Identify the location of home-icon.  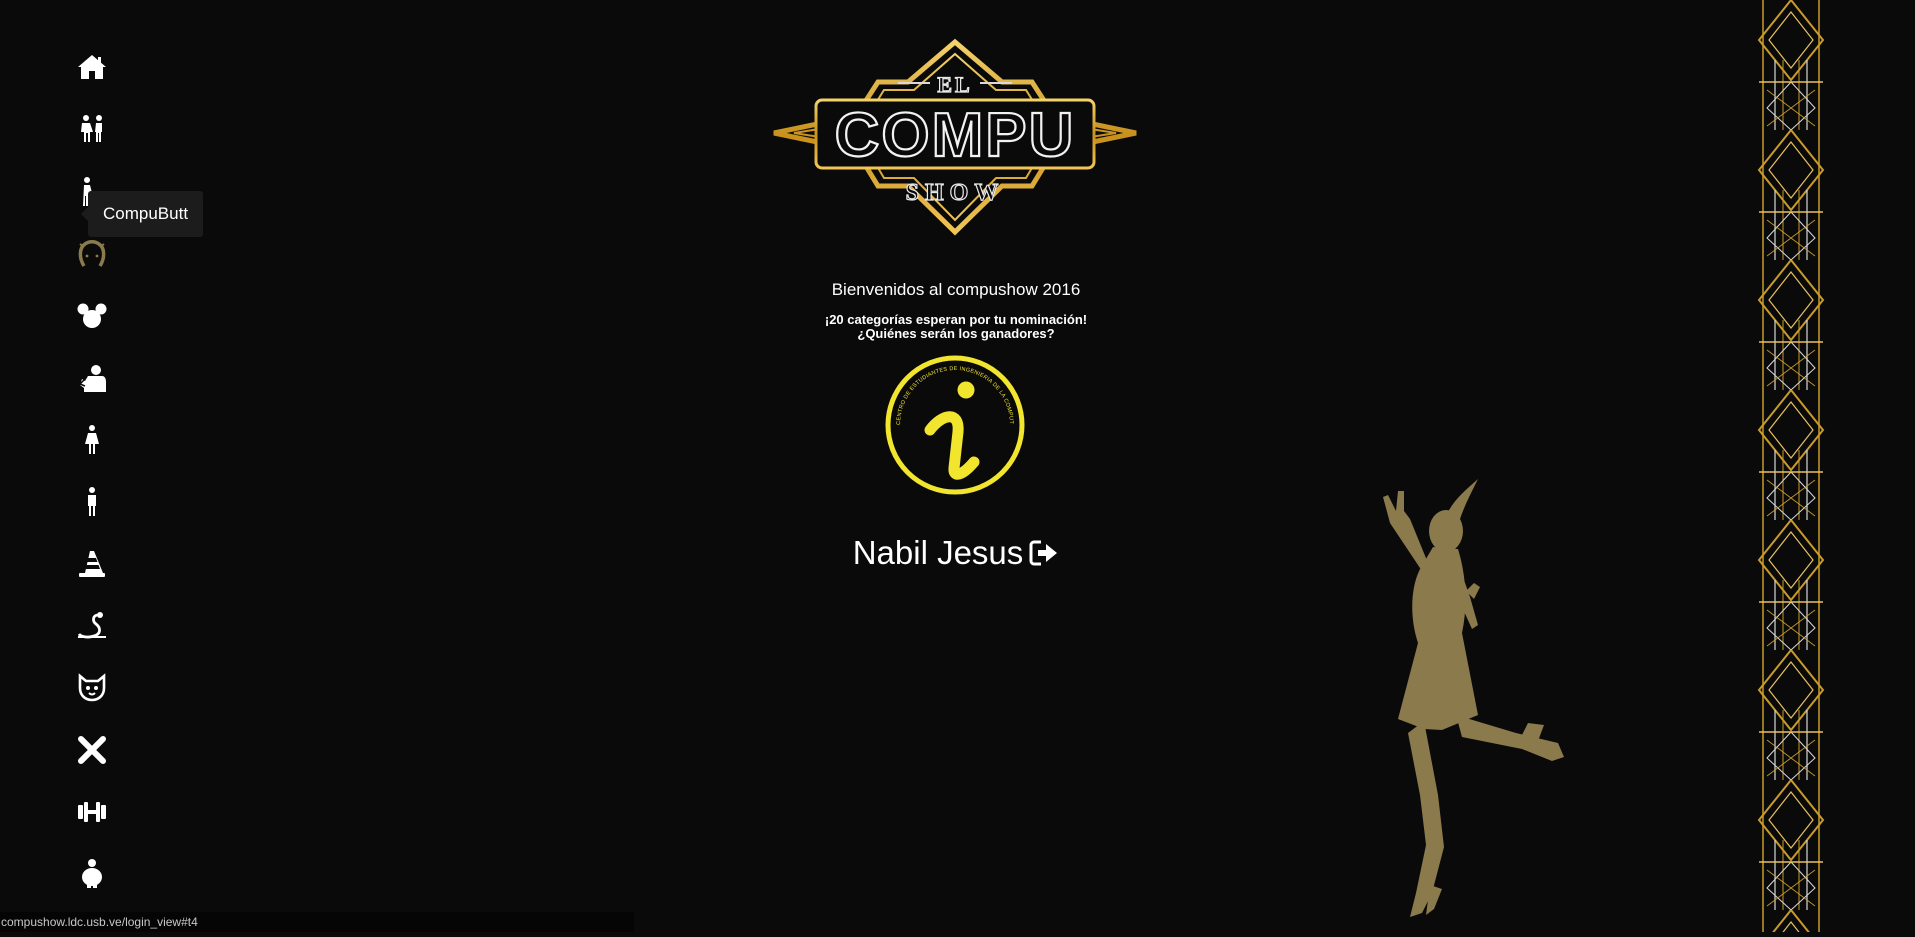
(92, 67).